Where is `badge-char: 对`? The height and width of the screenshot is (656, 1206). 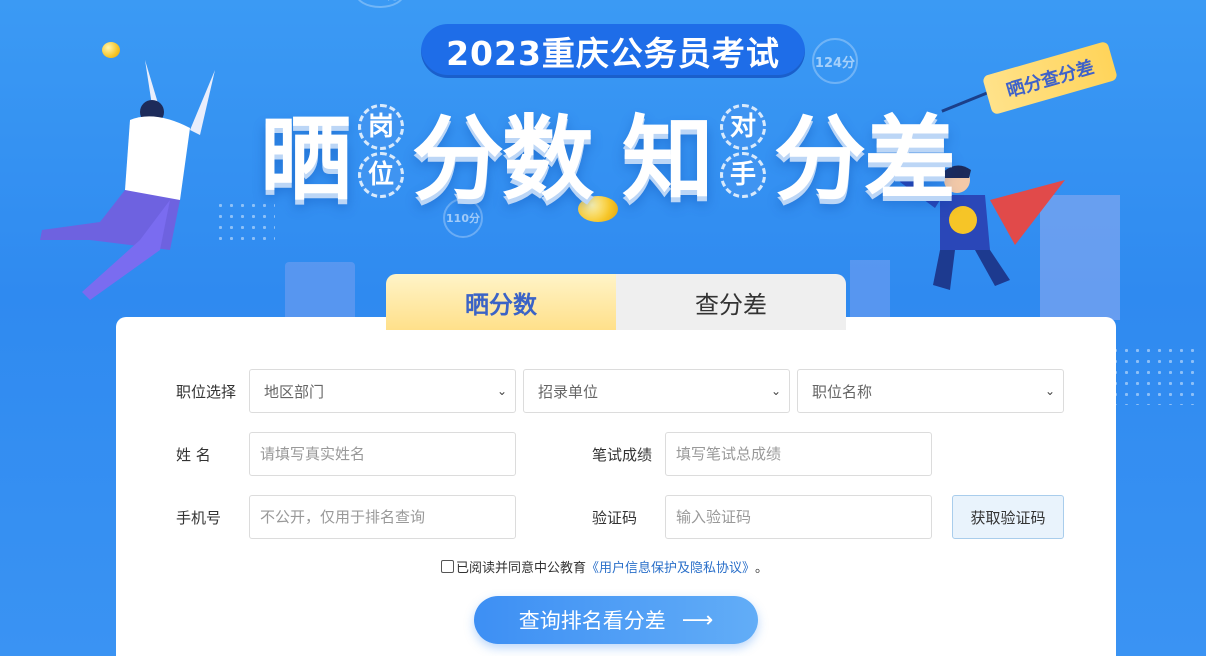
badge-char: 对 is located at coordinates (743, 127).